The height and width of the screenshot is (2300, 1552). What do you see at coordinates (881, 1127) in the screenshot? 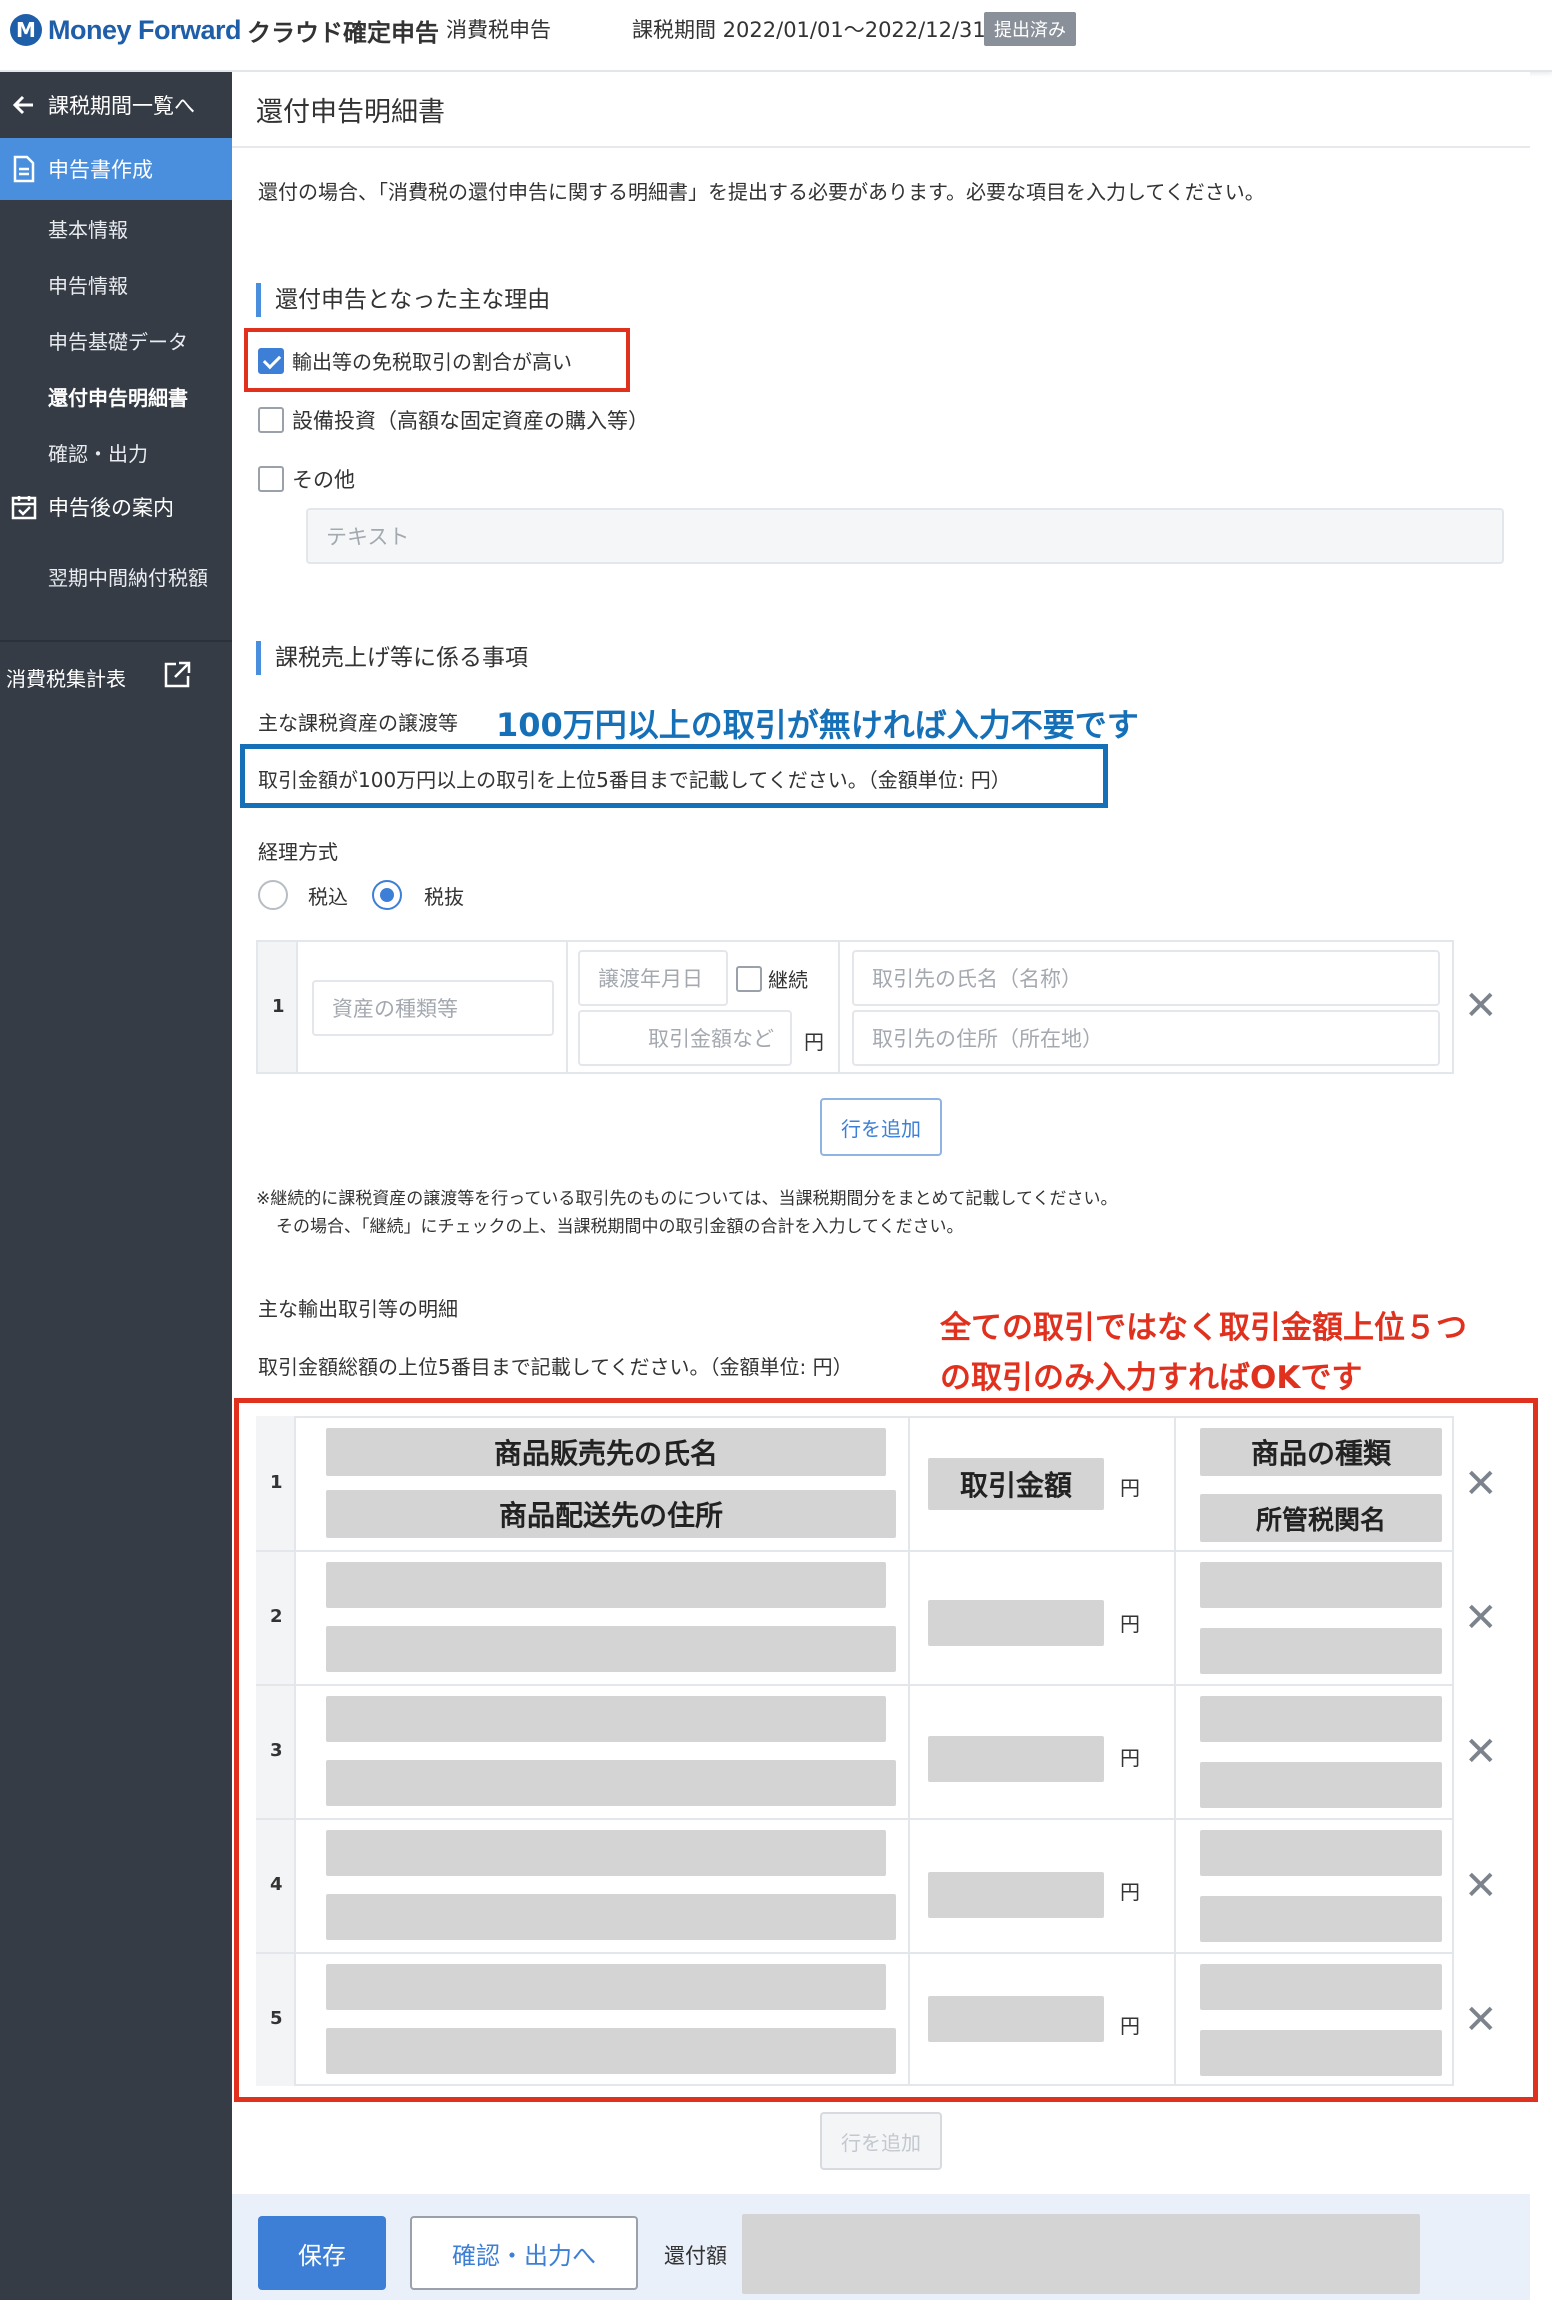
I see `add-row-button: 行を追加` at bounding box center [881, 1127].